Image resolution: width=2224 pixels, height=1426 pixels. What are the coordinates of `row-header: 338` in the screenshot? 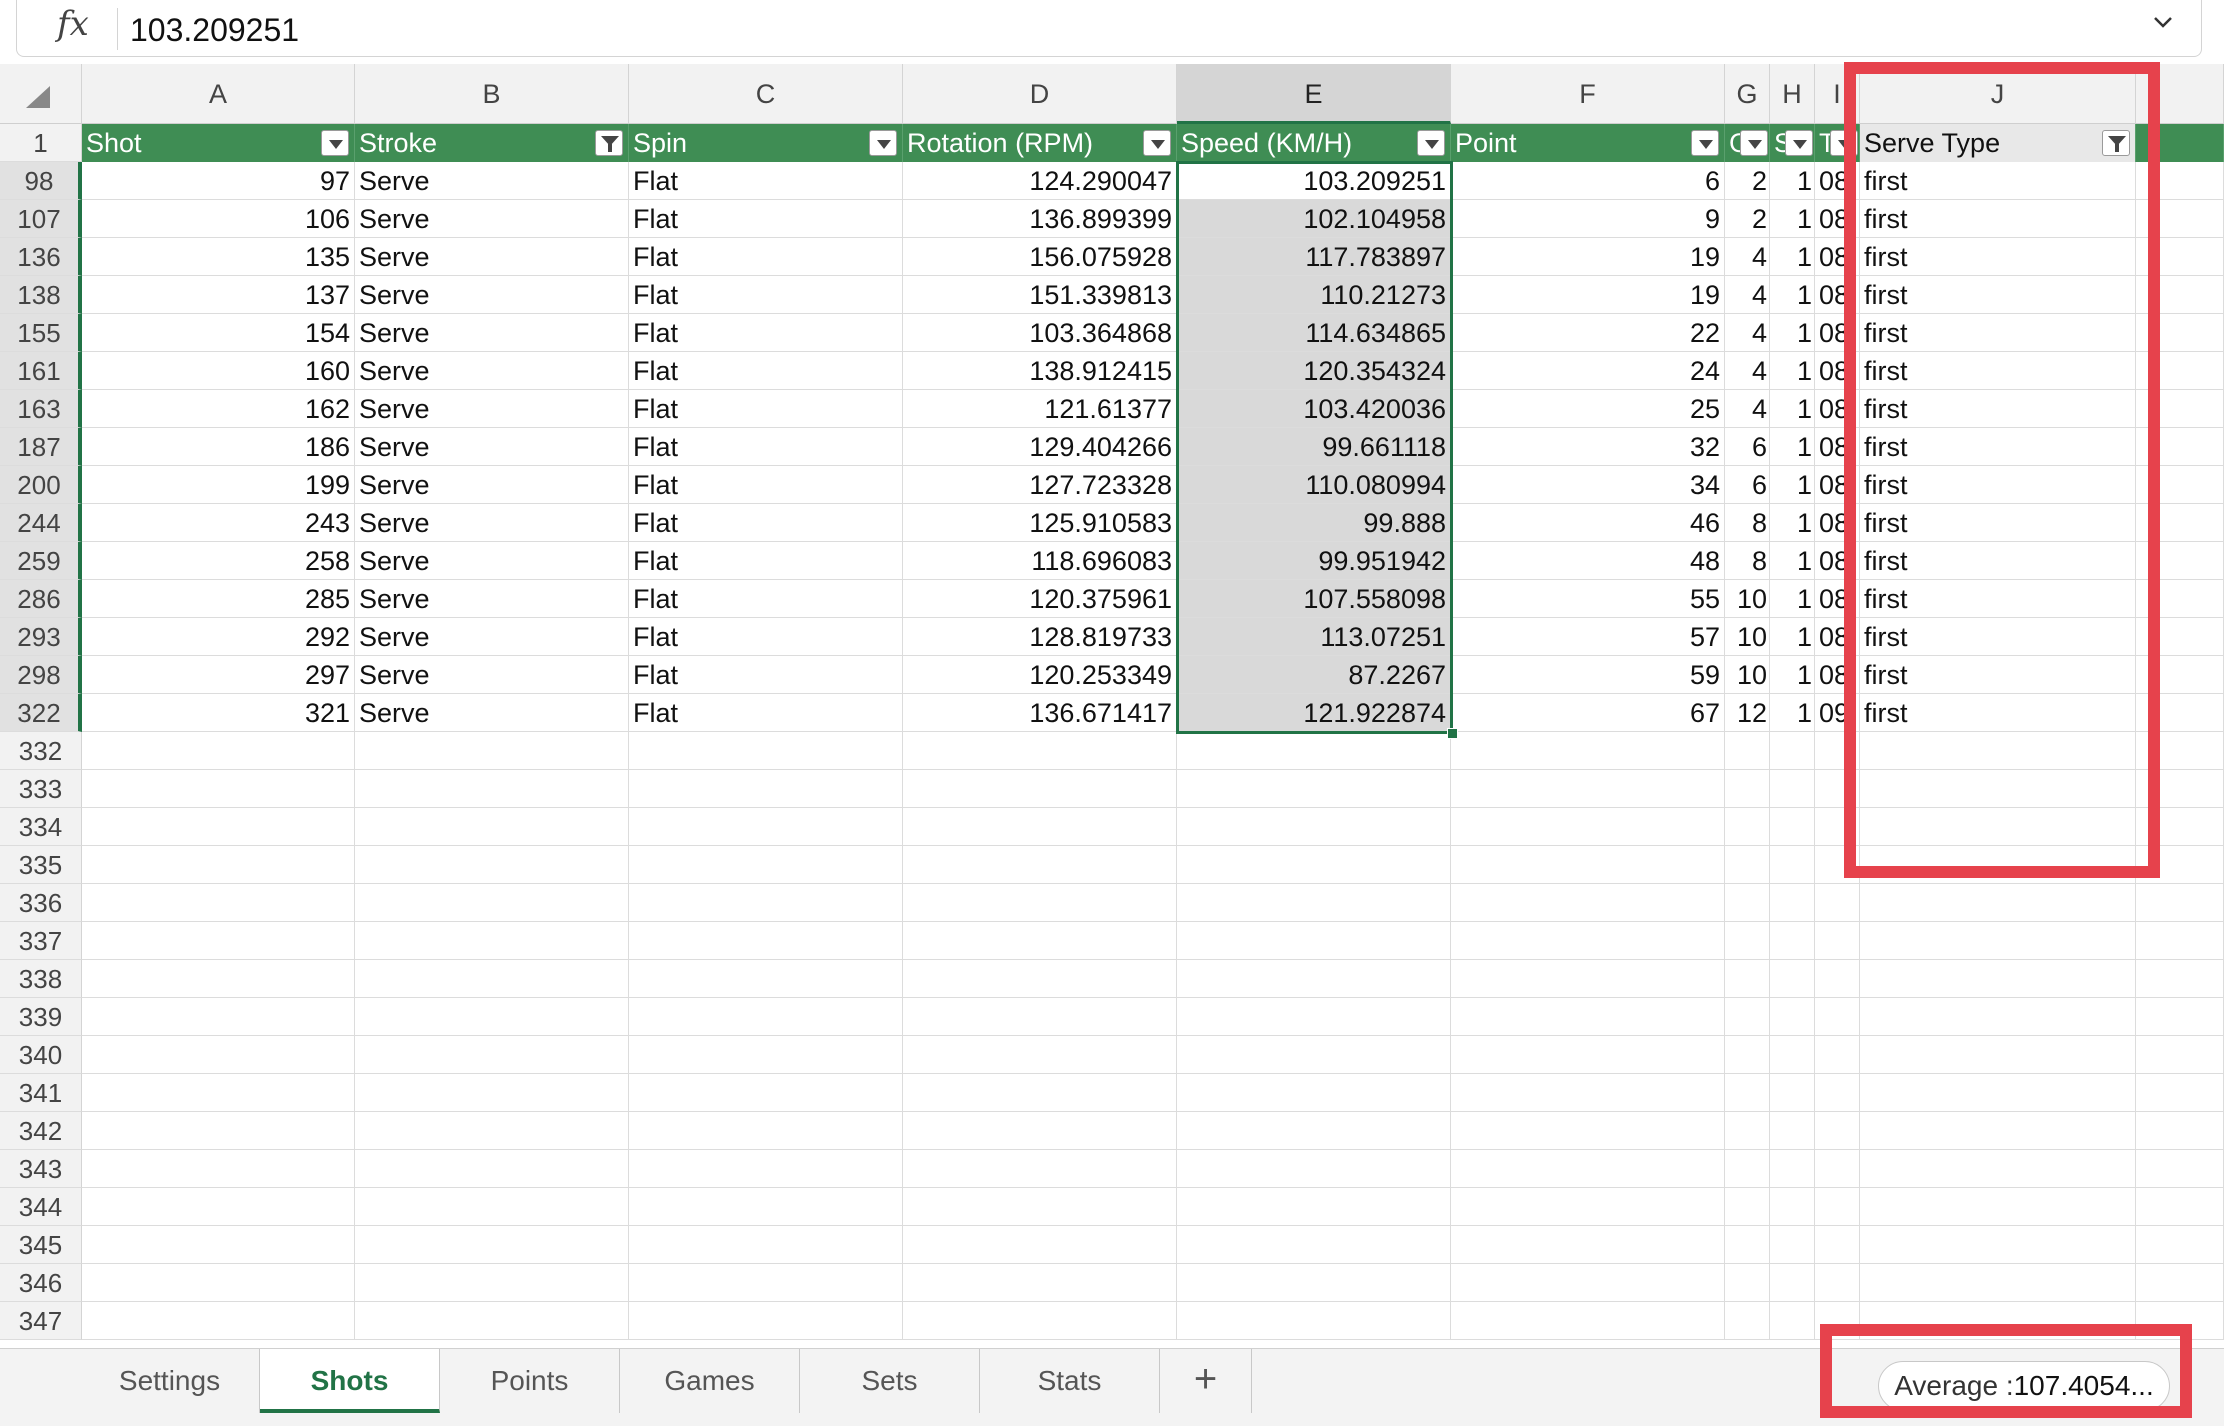 It's located at (41, 979).